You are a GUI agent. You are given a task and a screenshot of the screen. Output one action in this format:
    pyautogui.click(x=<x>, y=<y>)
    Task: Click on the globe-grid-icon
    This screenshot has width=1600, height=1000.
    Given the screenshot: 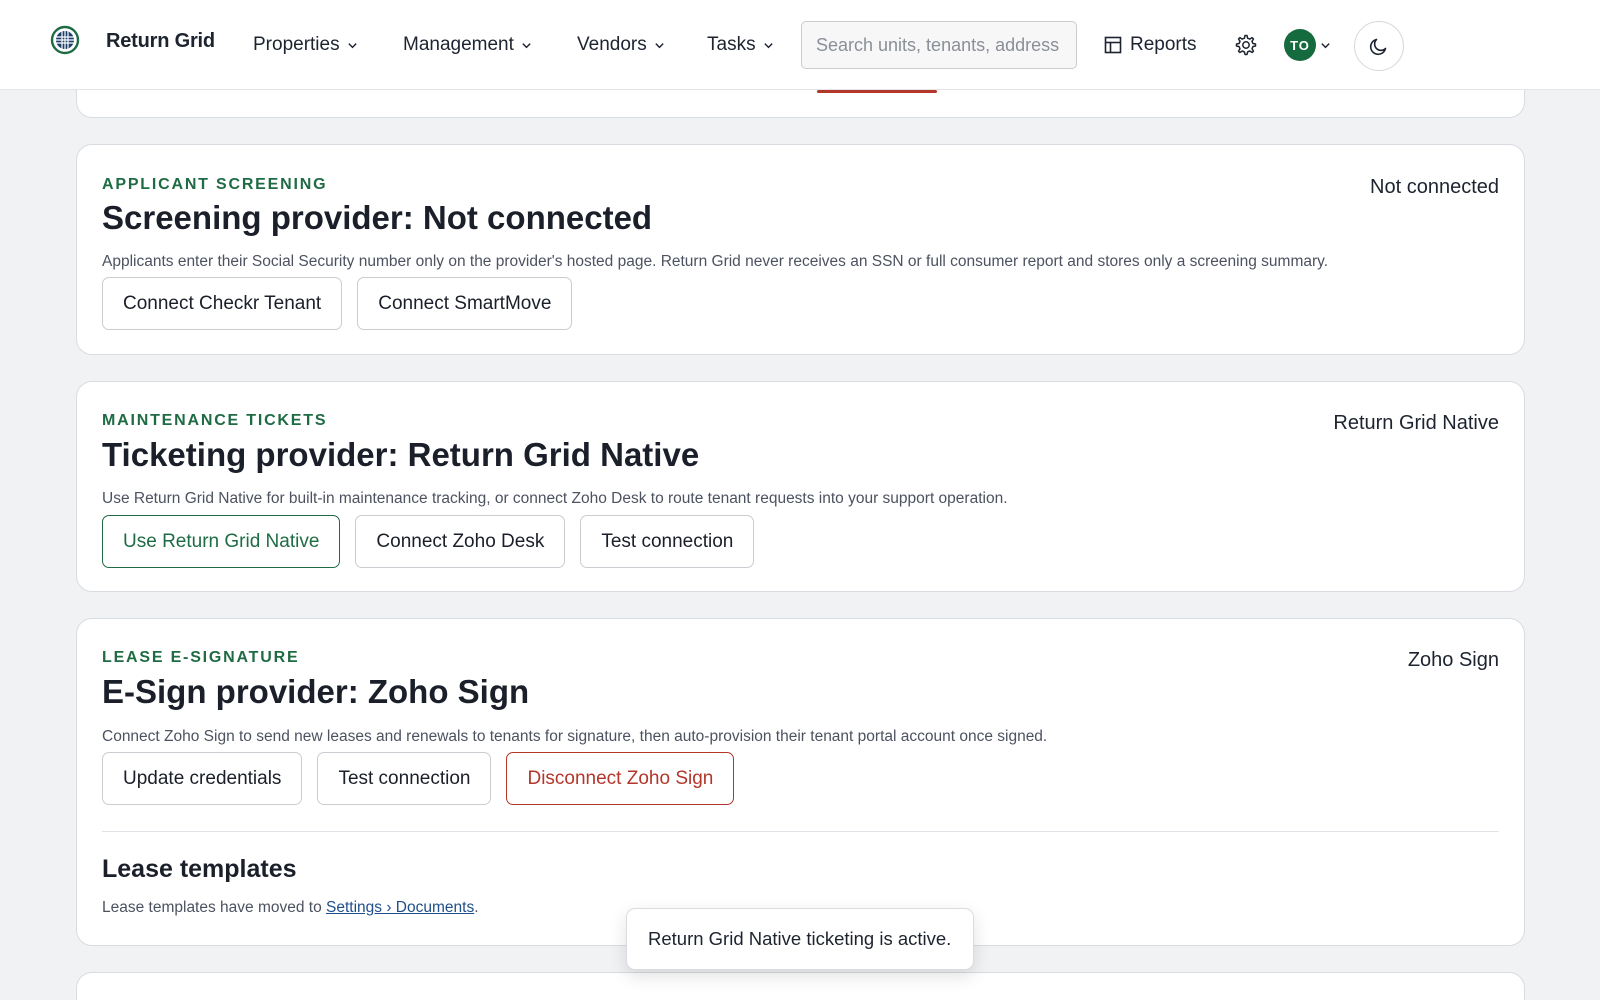 What is the action you would take?
    pyautogui.click(x=65, y=40)
    